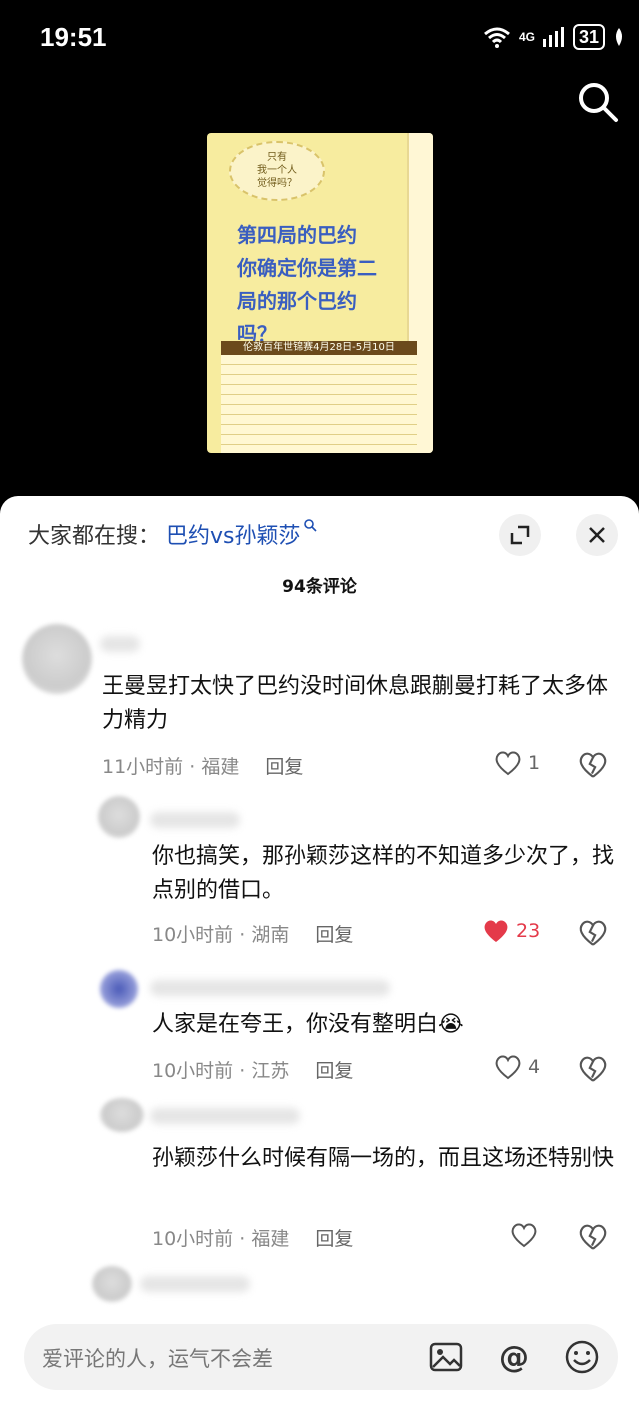  I want to click on battery-level: 31, so click(588, 37).